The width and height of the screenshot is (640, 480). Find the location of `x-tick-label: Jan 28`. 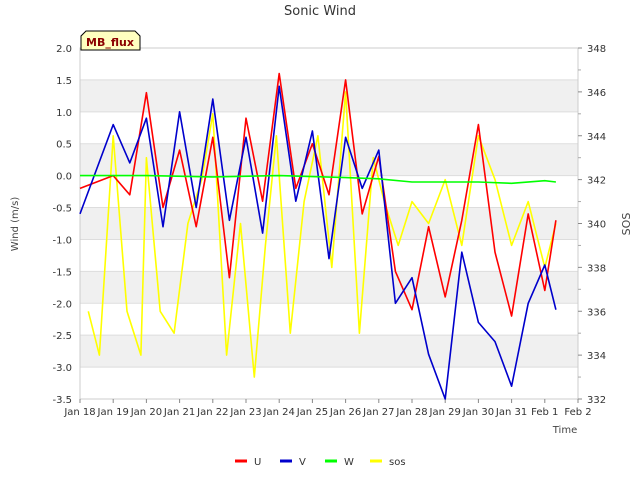

x-tick-label: Jan 28 is located at coordinates (411, 412).